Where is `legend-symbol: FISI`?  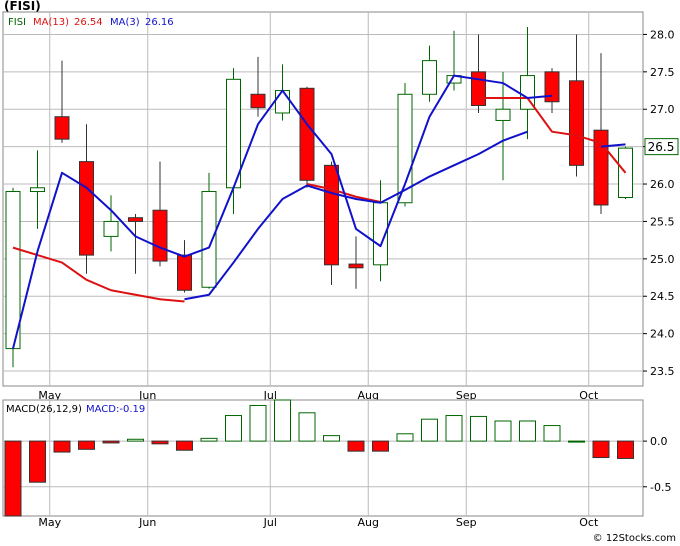 legend-symbol: FISI is located at coordinates (17, 22).